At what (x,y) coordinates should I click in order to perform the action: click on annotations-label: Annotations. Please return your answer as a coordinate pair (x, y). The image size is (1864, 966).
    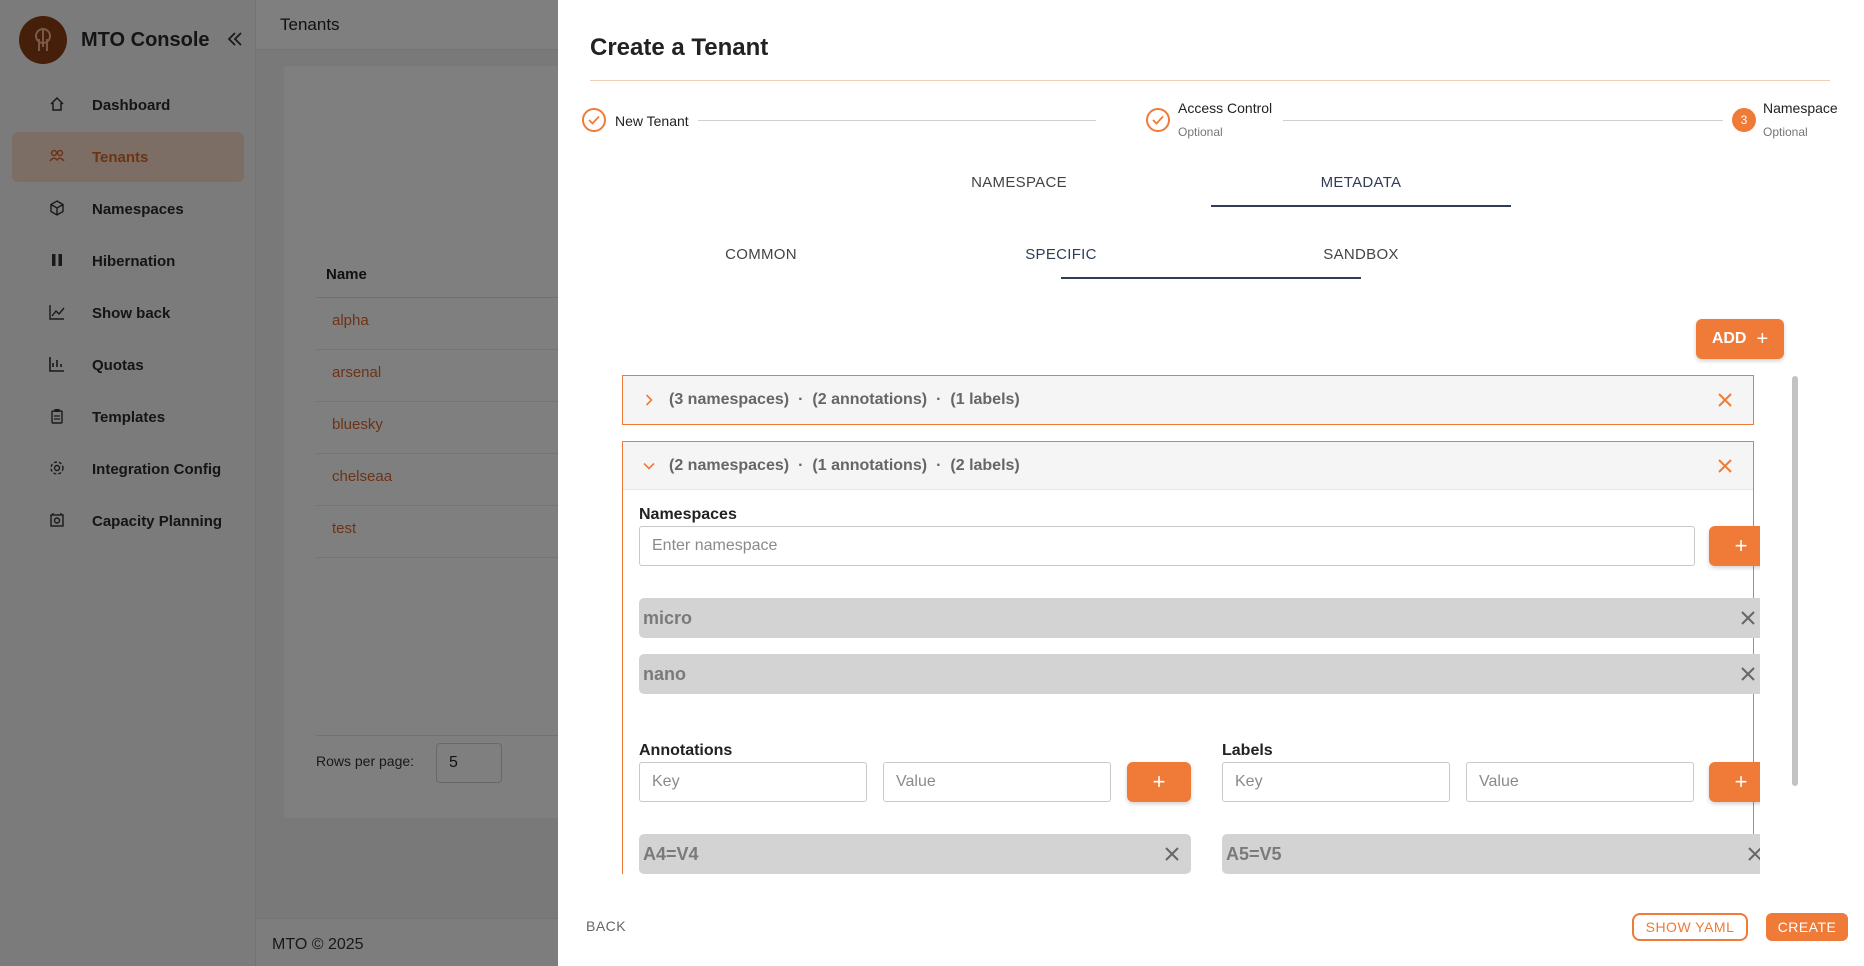
    Looking at the image, I should click on (686, 750).